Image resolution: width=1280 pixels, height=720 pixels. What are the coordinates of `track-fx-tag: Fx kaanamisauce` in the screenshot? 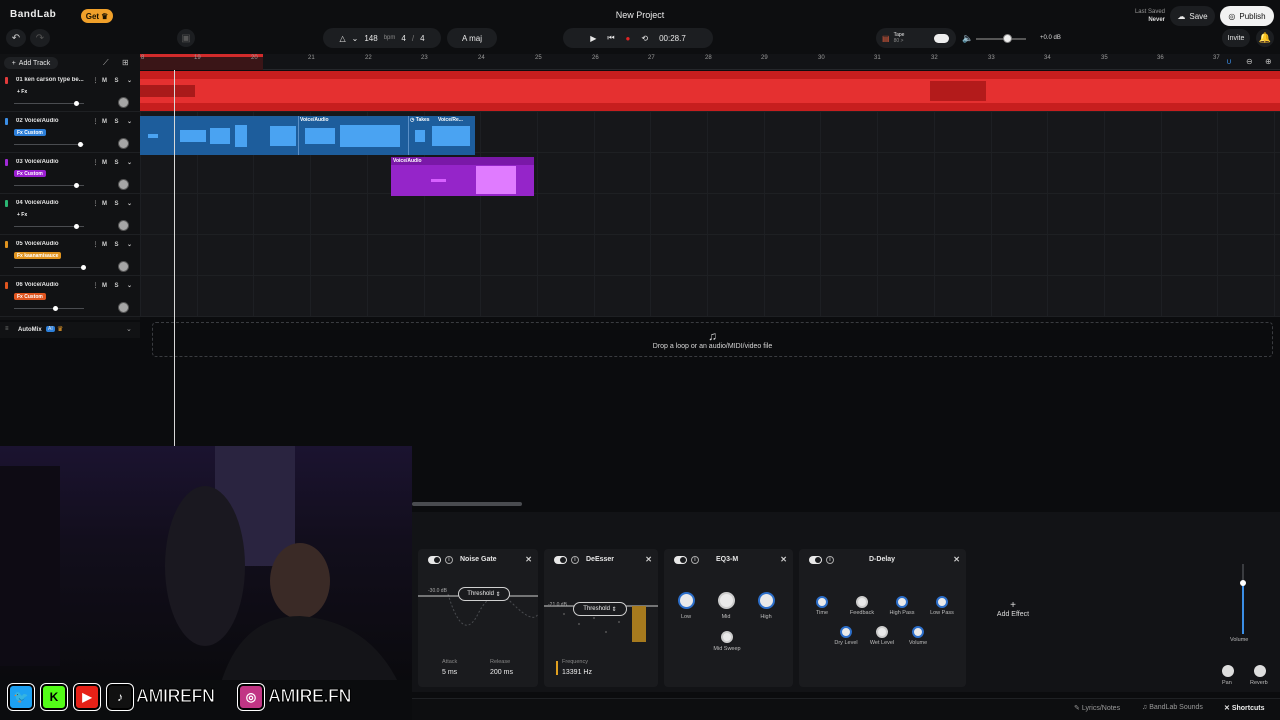 It's located at (38, 255).